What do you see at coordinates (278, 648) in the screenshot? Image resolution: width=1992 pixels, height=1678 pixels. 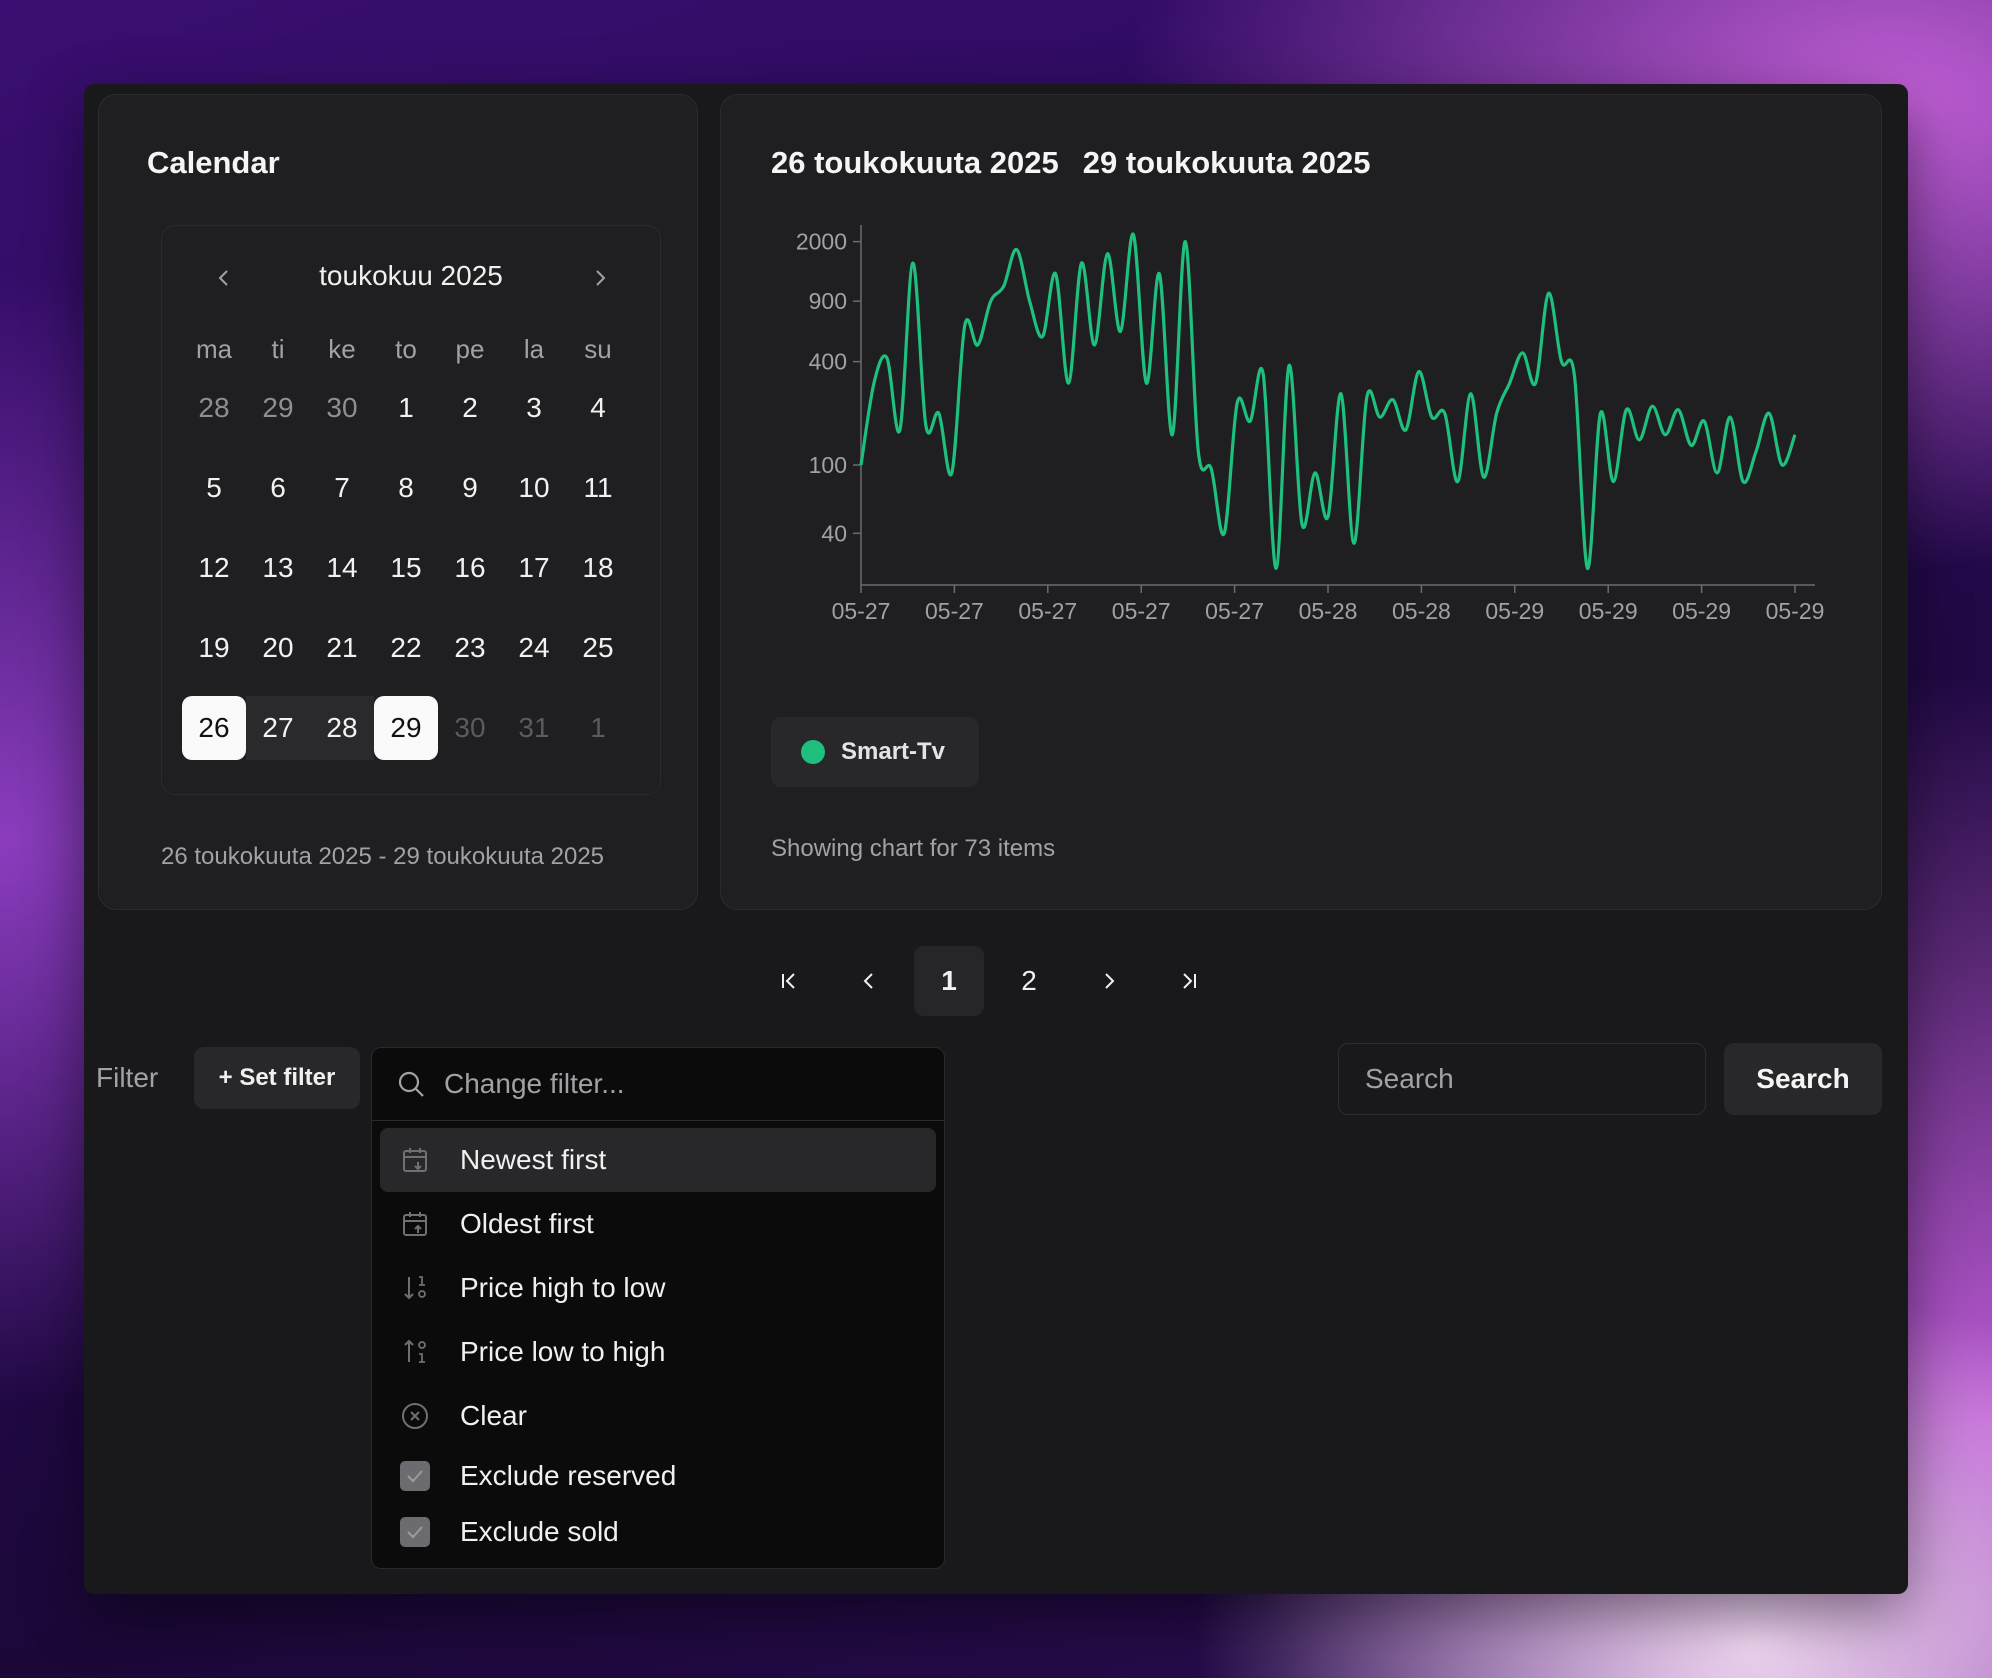 I see `calendar-day: 20` at bounding box center [278, 648].